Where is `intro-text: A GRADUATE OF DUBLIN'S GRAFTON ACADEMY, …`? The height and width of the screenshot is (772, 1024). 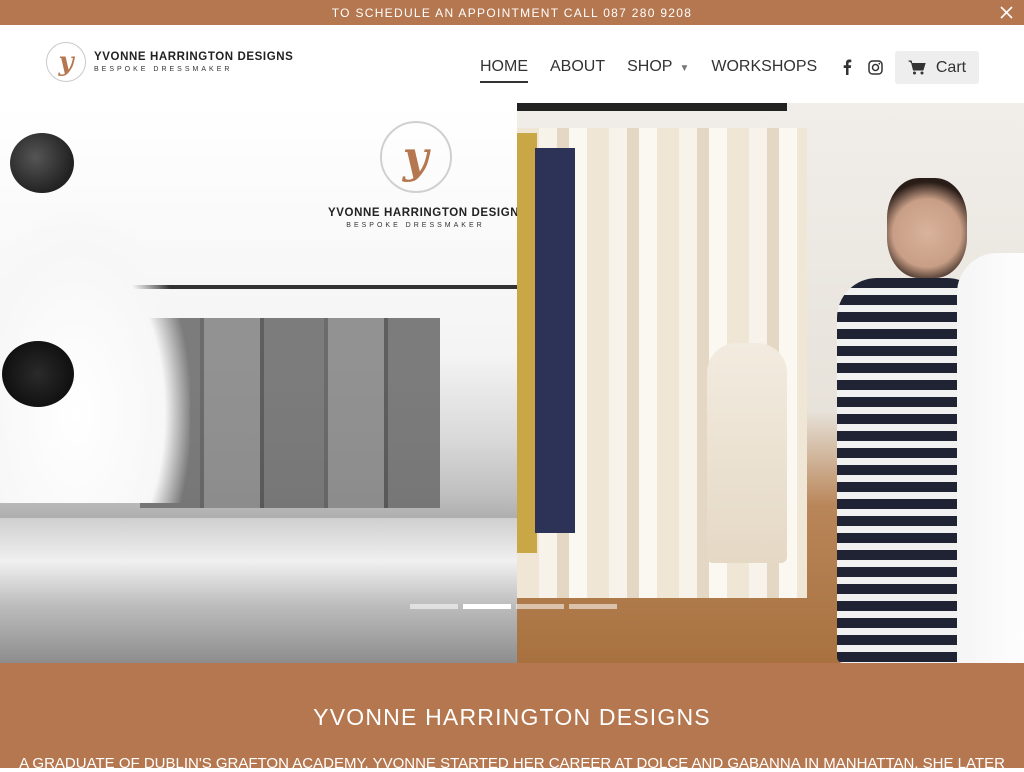
intro-text: A GRADUATE OF DUBLIN'S GRAFTON ACADEMY, … is located at coordinates (512, 763).